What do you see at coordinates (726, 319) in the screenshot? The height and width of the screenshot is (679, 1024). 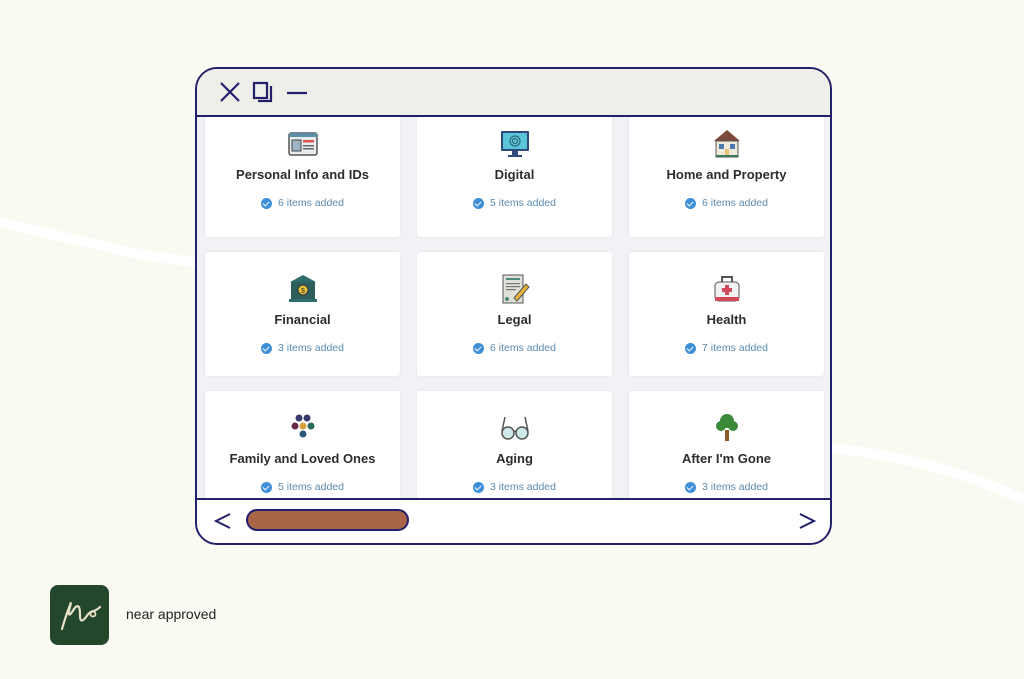 I see `category-title: Health` at bounding box center [726, 319].